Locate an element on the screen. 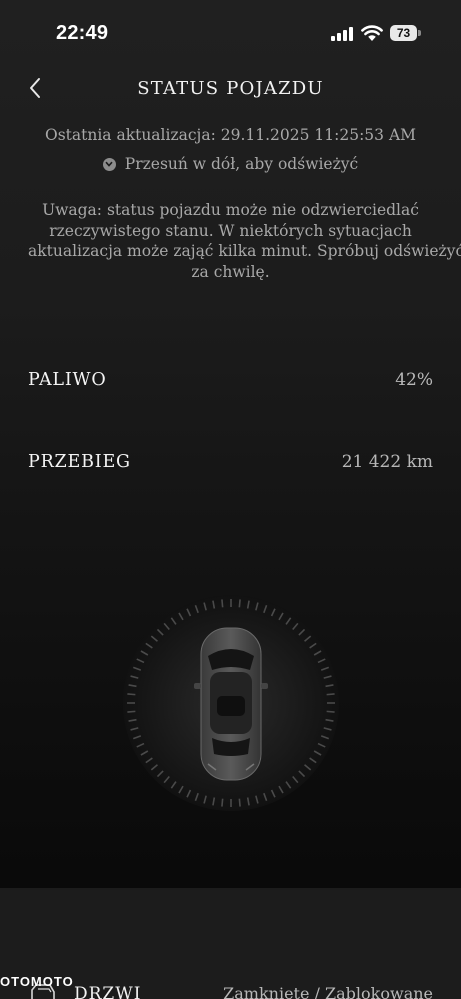  mileage-row: PRZEBIEG 21 422 km is located at coordinates (230, 462).